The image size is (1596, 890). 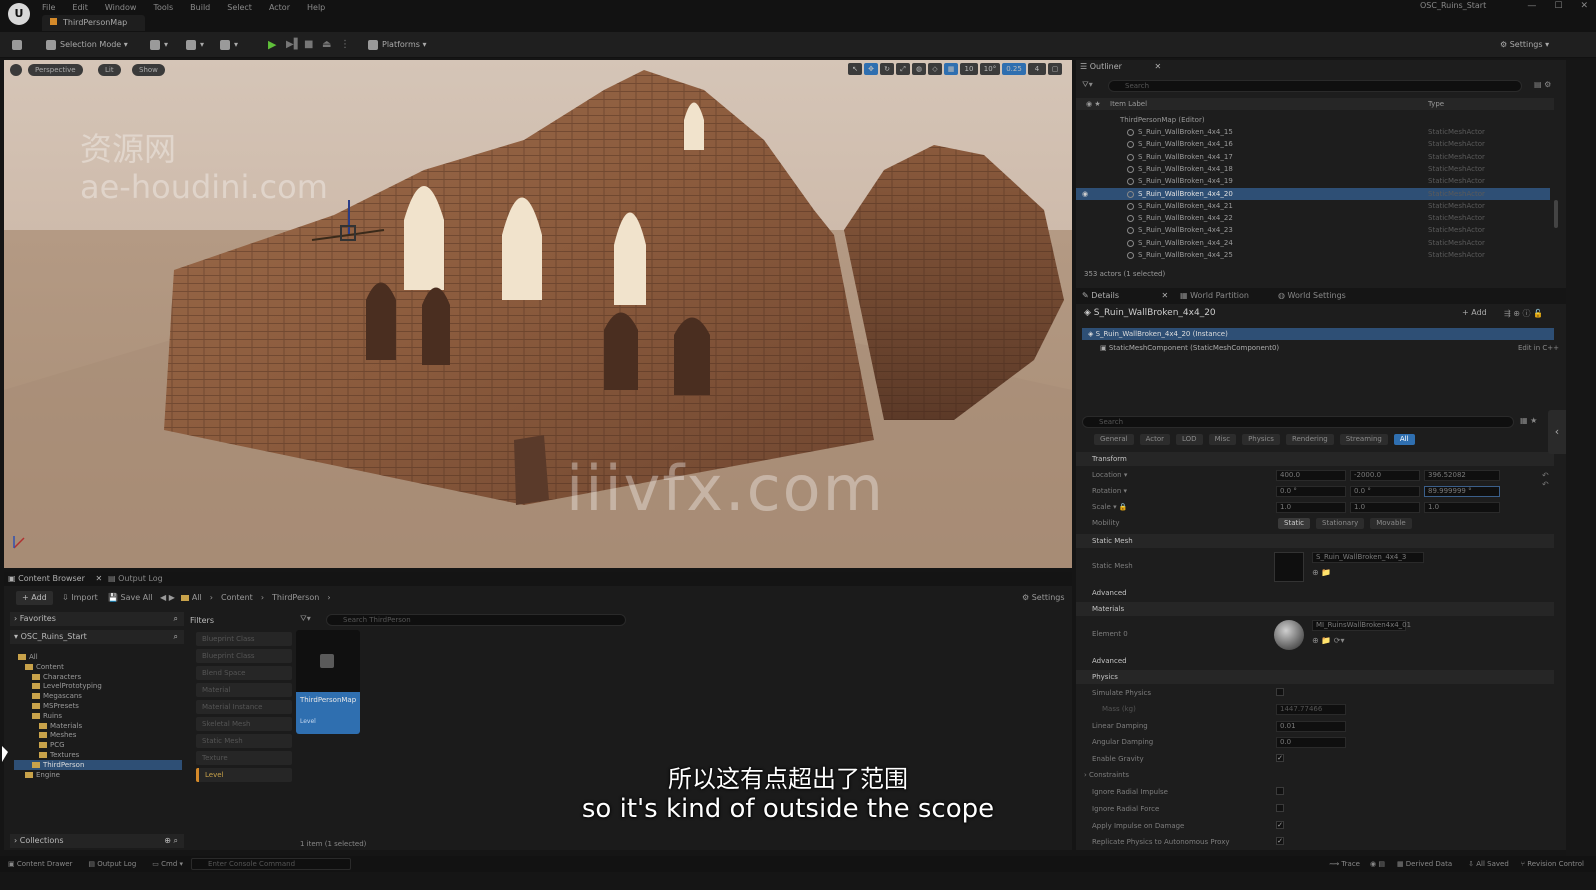 What do you see at coordinates (197, 597) in the screenshot?
I see `breadcrumb-all: All` at bounding box center [197, 597].